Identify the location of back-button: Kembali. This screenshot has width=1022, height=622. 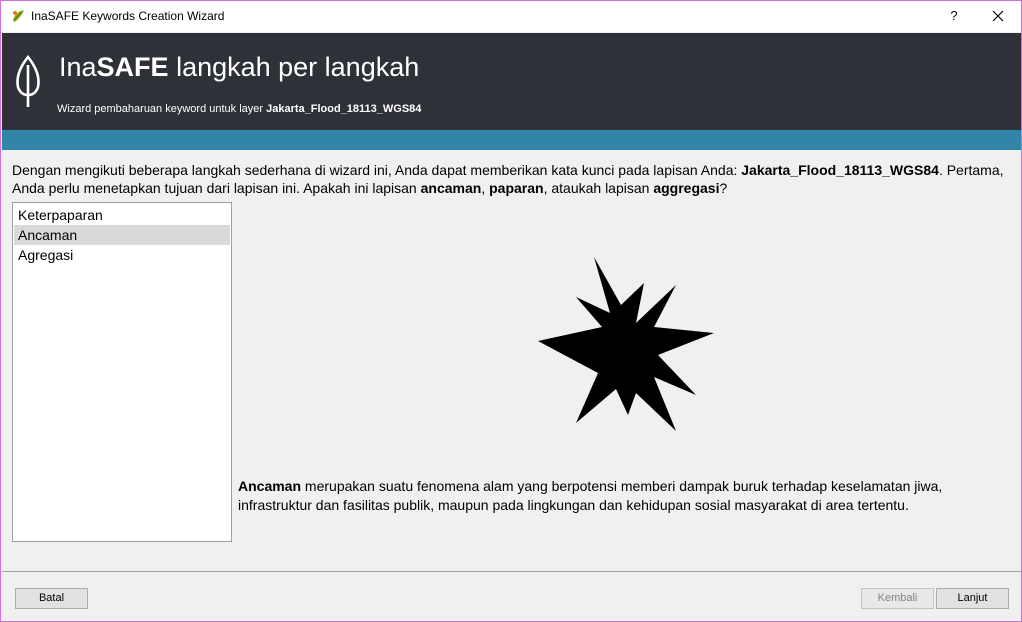
(897, 598).